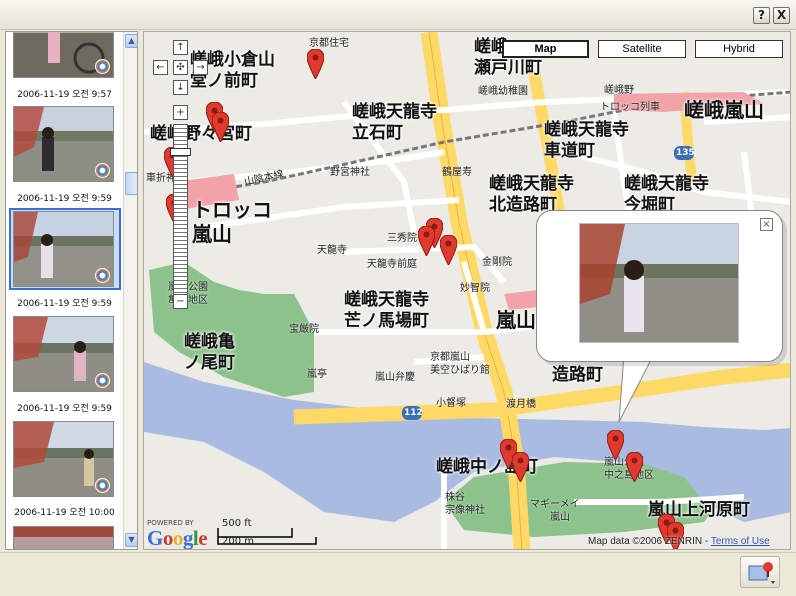  Describe the element at coordinates (739, 49) in the screenshot. I see `map-type-hybrid-button: Hybrid` at that location.